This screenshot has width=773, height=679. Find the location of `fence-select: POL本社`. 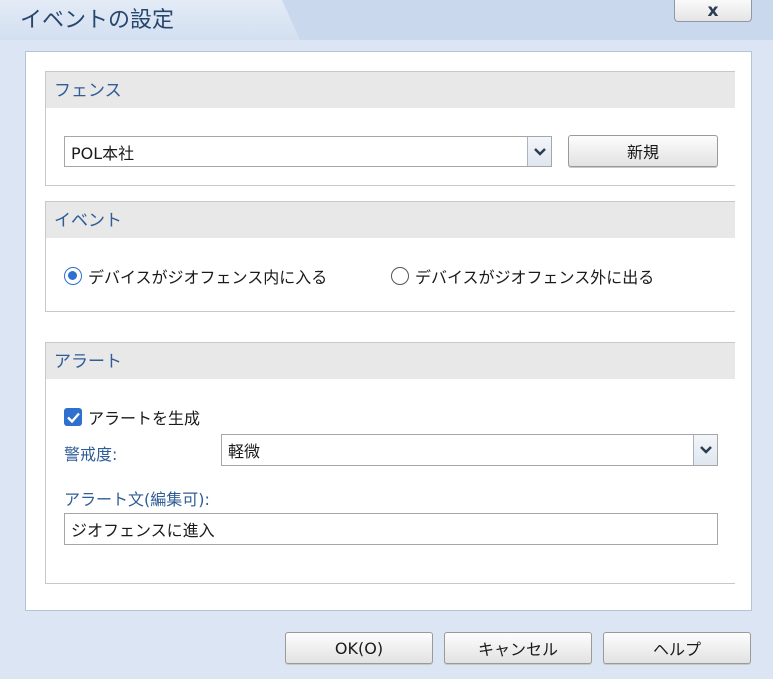

fence-select: POL本社 is located at coordinates (308, 151).